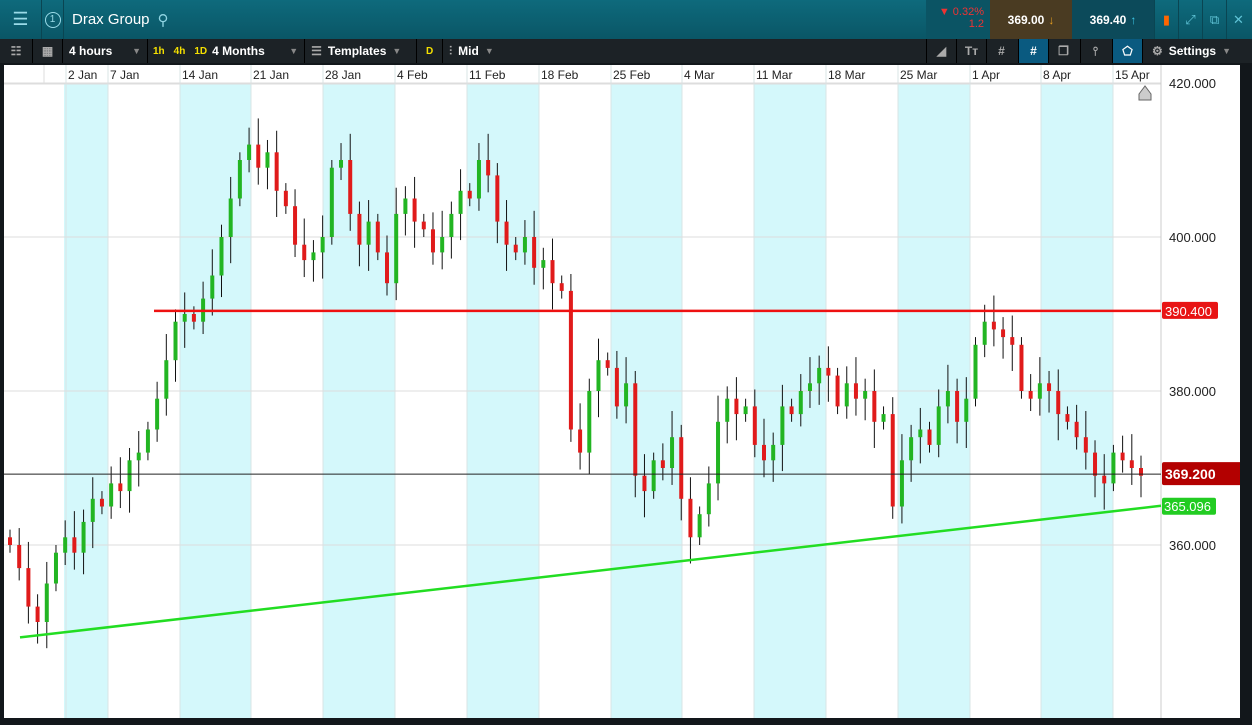  I want to click on x-tick-label: 18 Feb, so click(560, 75).